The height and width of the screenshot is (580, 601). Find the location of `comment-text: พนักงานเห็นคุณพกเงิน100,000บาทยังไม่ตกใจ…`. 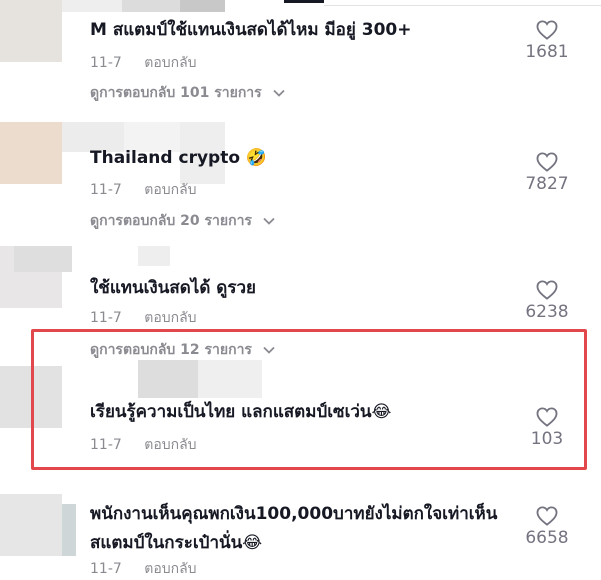

comment-text: พนักงานเห็นคุณพกเงิน100,000บาทยังไม่ตกใจ… is located at coordinates (293, 529).